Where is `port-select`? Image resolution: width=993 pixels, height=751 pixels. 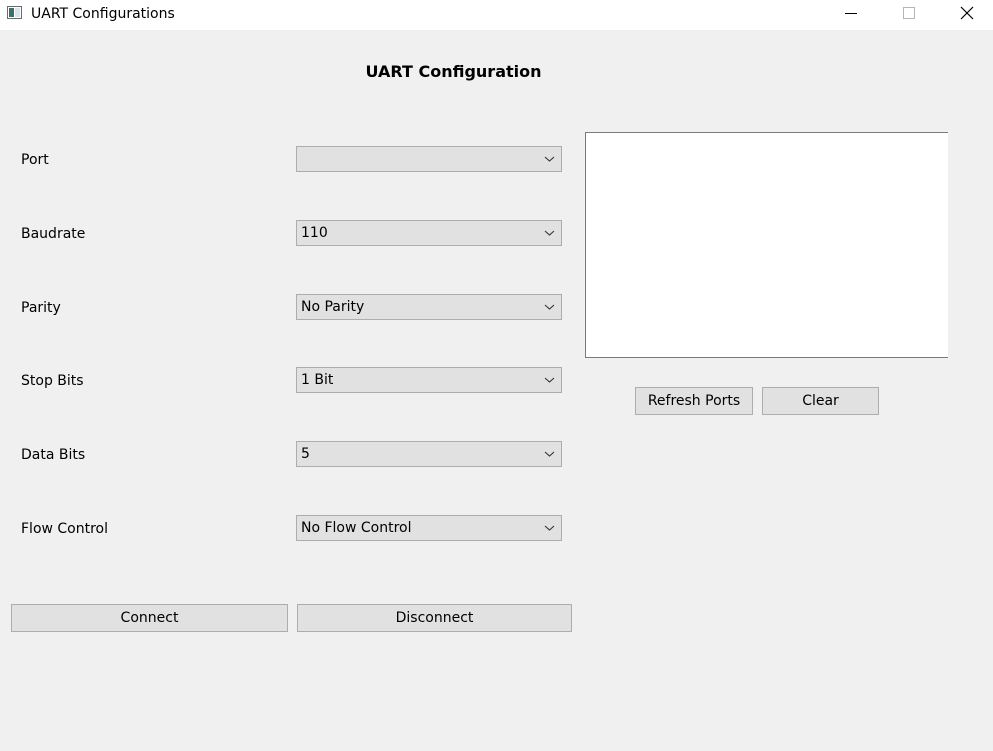
port-select is located at coordinates (429, 159).